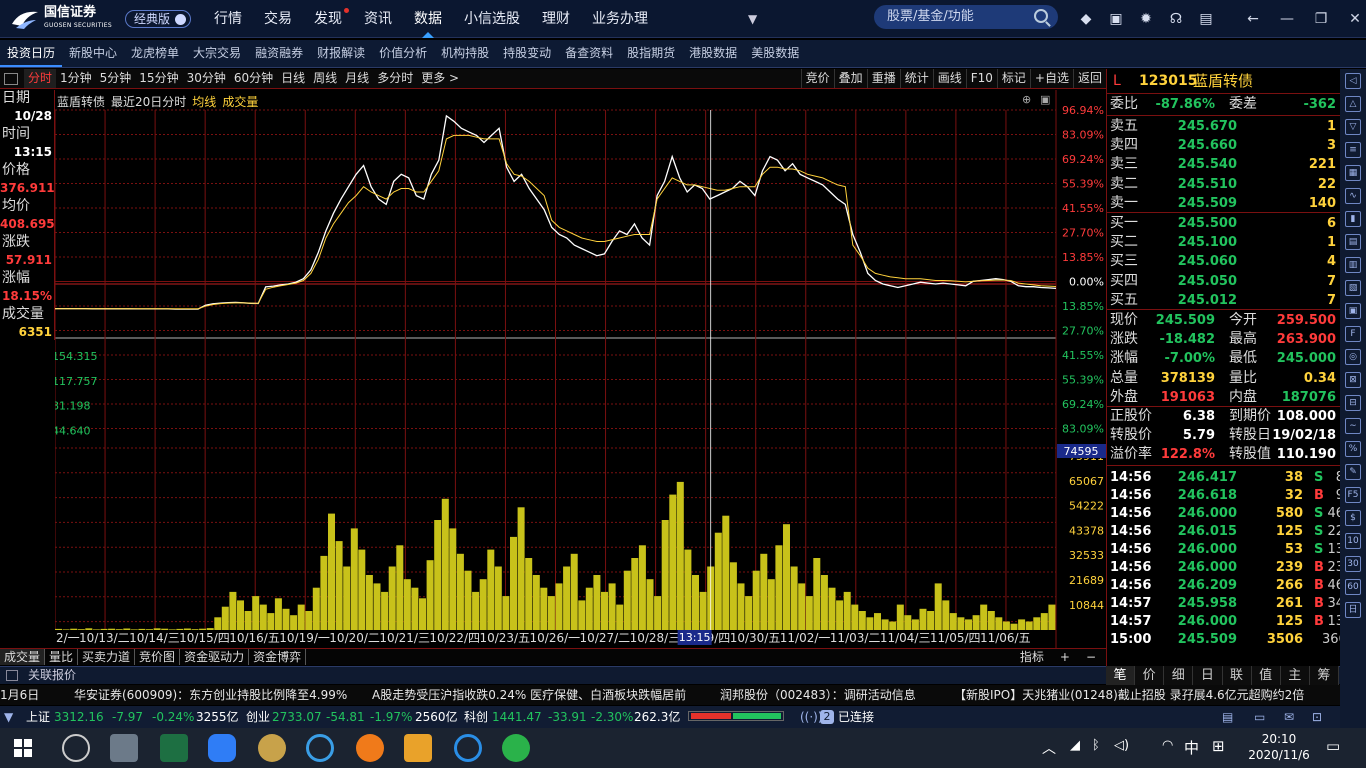 This screenshot has width=1366, height=768. Describe the element at coordinates (1223, 223) in the screenshot. I see `buys-row-0: 买一 245.500 6` at that location.